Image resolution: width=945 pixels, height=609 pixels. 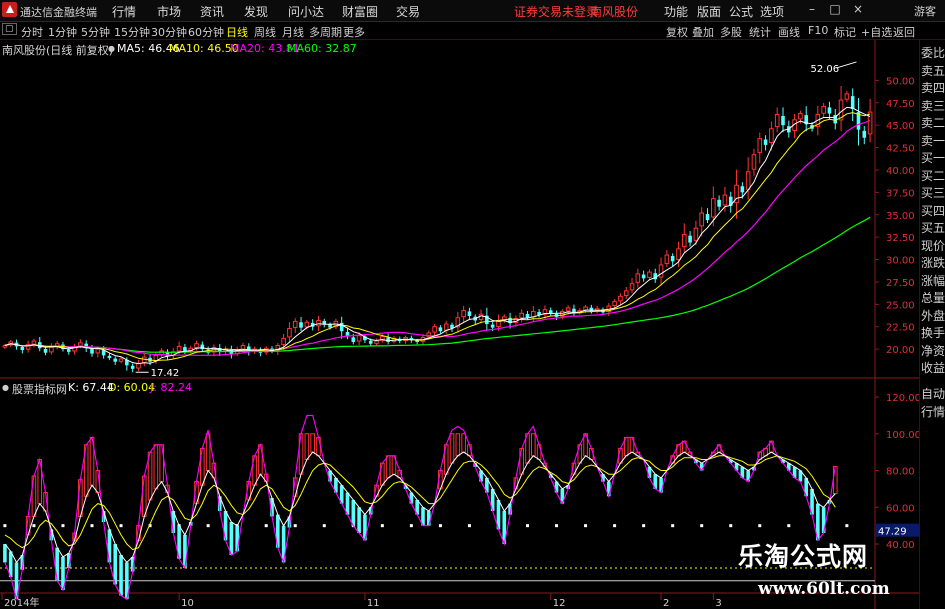 What do you see at coordinates (124, 11) in the screenshot?
I see `menu-item-quotes: 行情` at bounding box center [124, 11].